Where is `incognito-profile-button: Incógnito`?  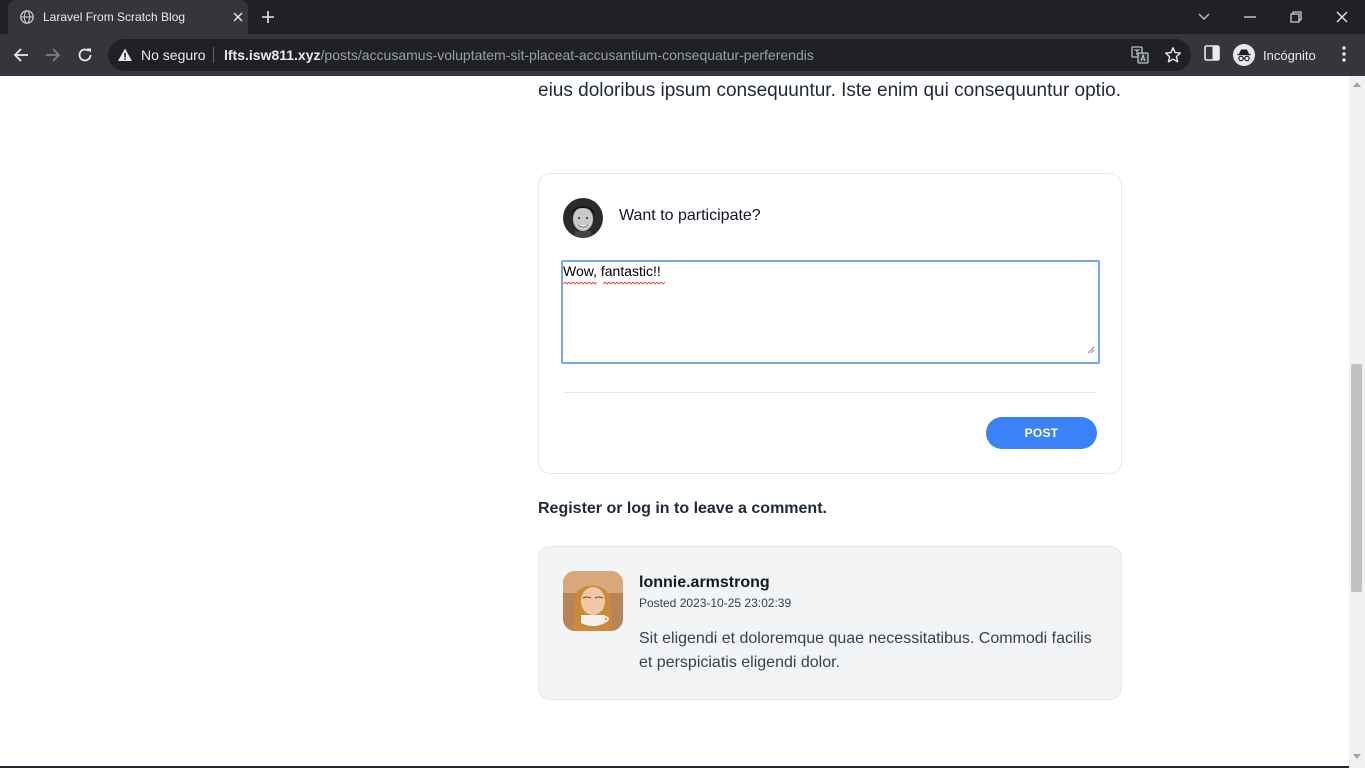 incognito-profile-button: Incógnito is located at coordinates (1274, 55).